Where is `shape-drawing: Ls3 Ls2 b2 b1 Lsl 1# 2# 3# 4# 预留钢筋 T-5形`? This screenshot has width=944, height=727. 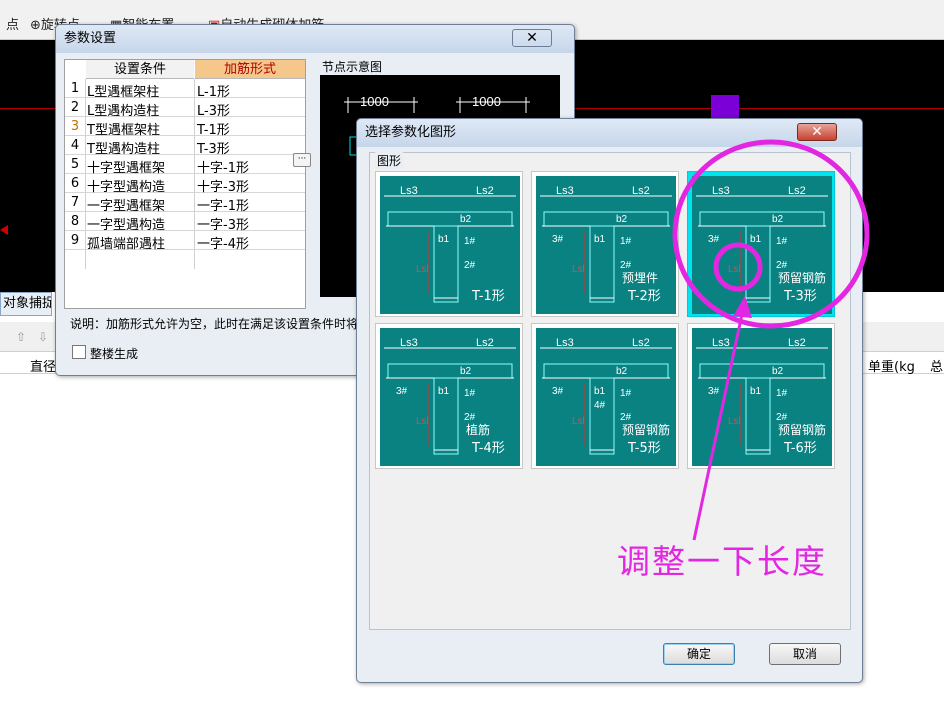 shape-drawing: Ls3 Ls2 b2 b1 Lsl 1# 2# 3# 4# 预留钢筋 T-5形 is located at coordinates (606, 396).